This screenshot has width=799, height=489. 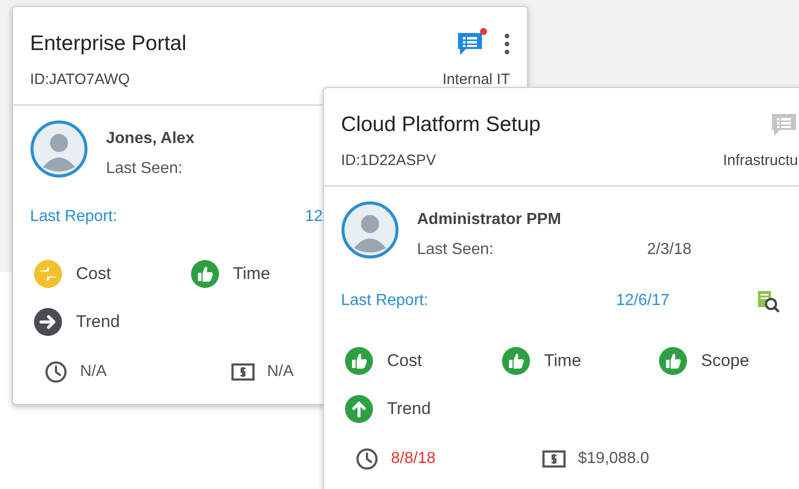 I want to click on last-seen-date: 2/3/18, so click(x=669, y=250).